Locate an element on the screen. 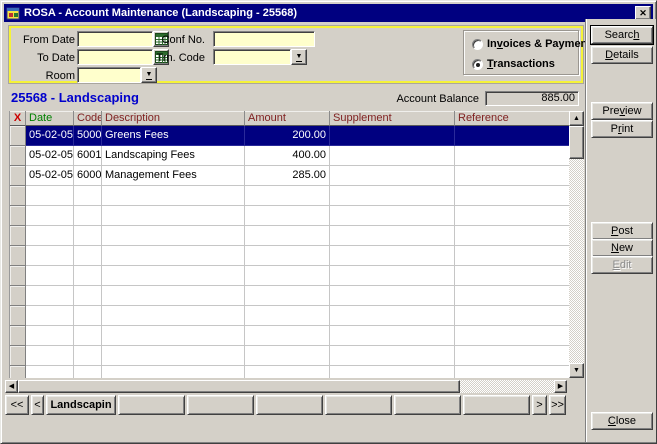 This screenshot has width=657, height=444. cell-supplement is located at coordinates (392, 176).